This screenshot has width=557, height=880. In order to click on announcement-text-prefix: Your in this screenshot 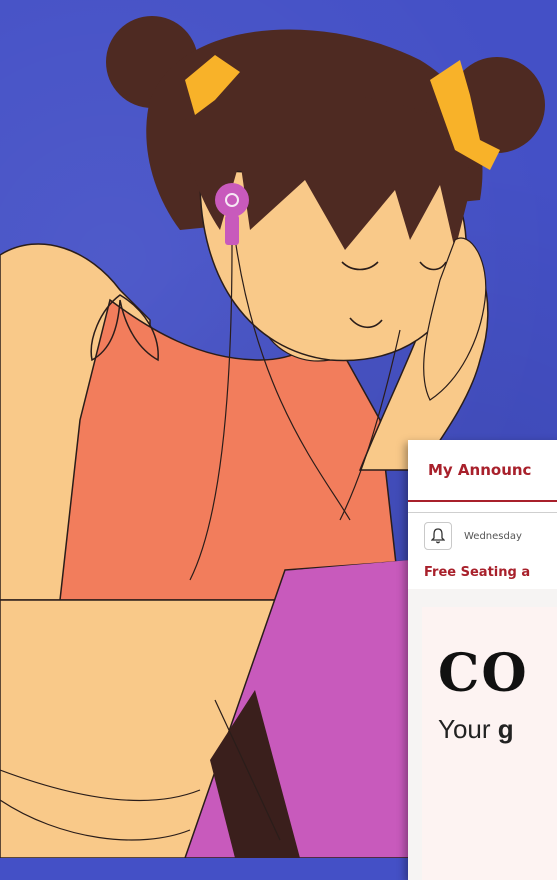, I will do `click(468, 729)`.